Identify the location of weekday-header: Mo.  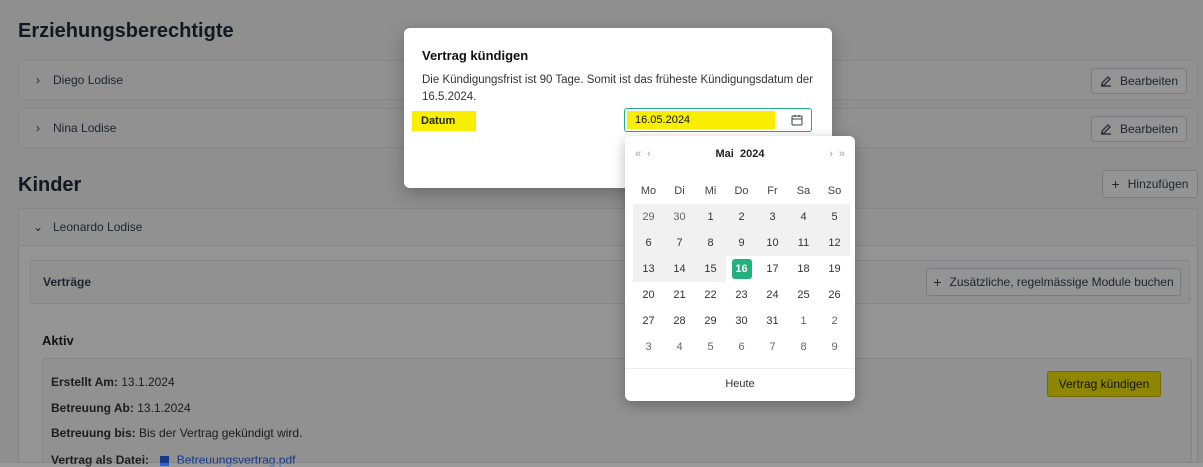
(648, 191).